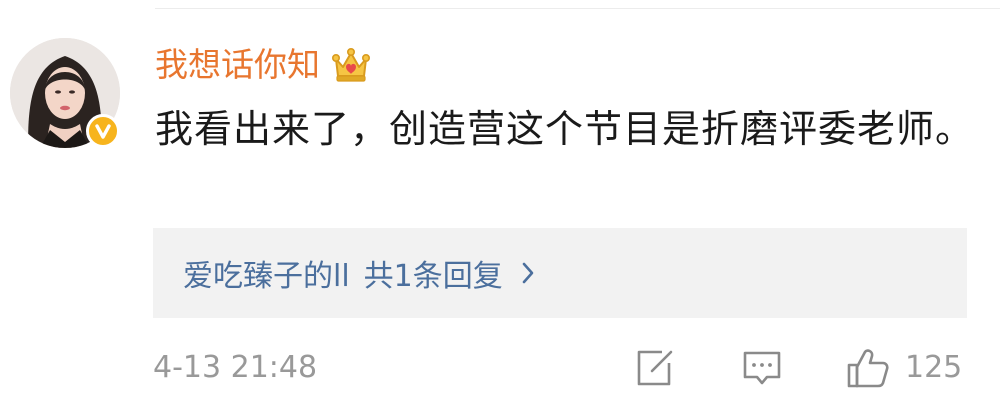  What do you see at coordinates (577, 8) in the screenshot?
I see `top-divider` at bounding box center [577, 8].